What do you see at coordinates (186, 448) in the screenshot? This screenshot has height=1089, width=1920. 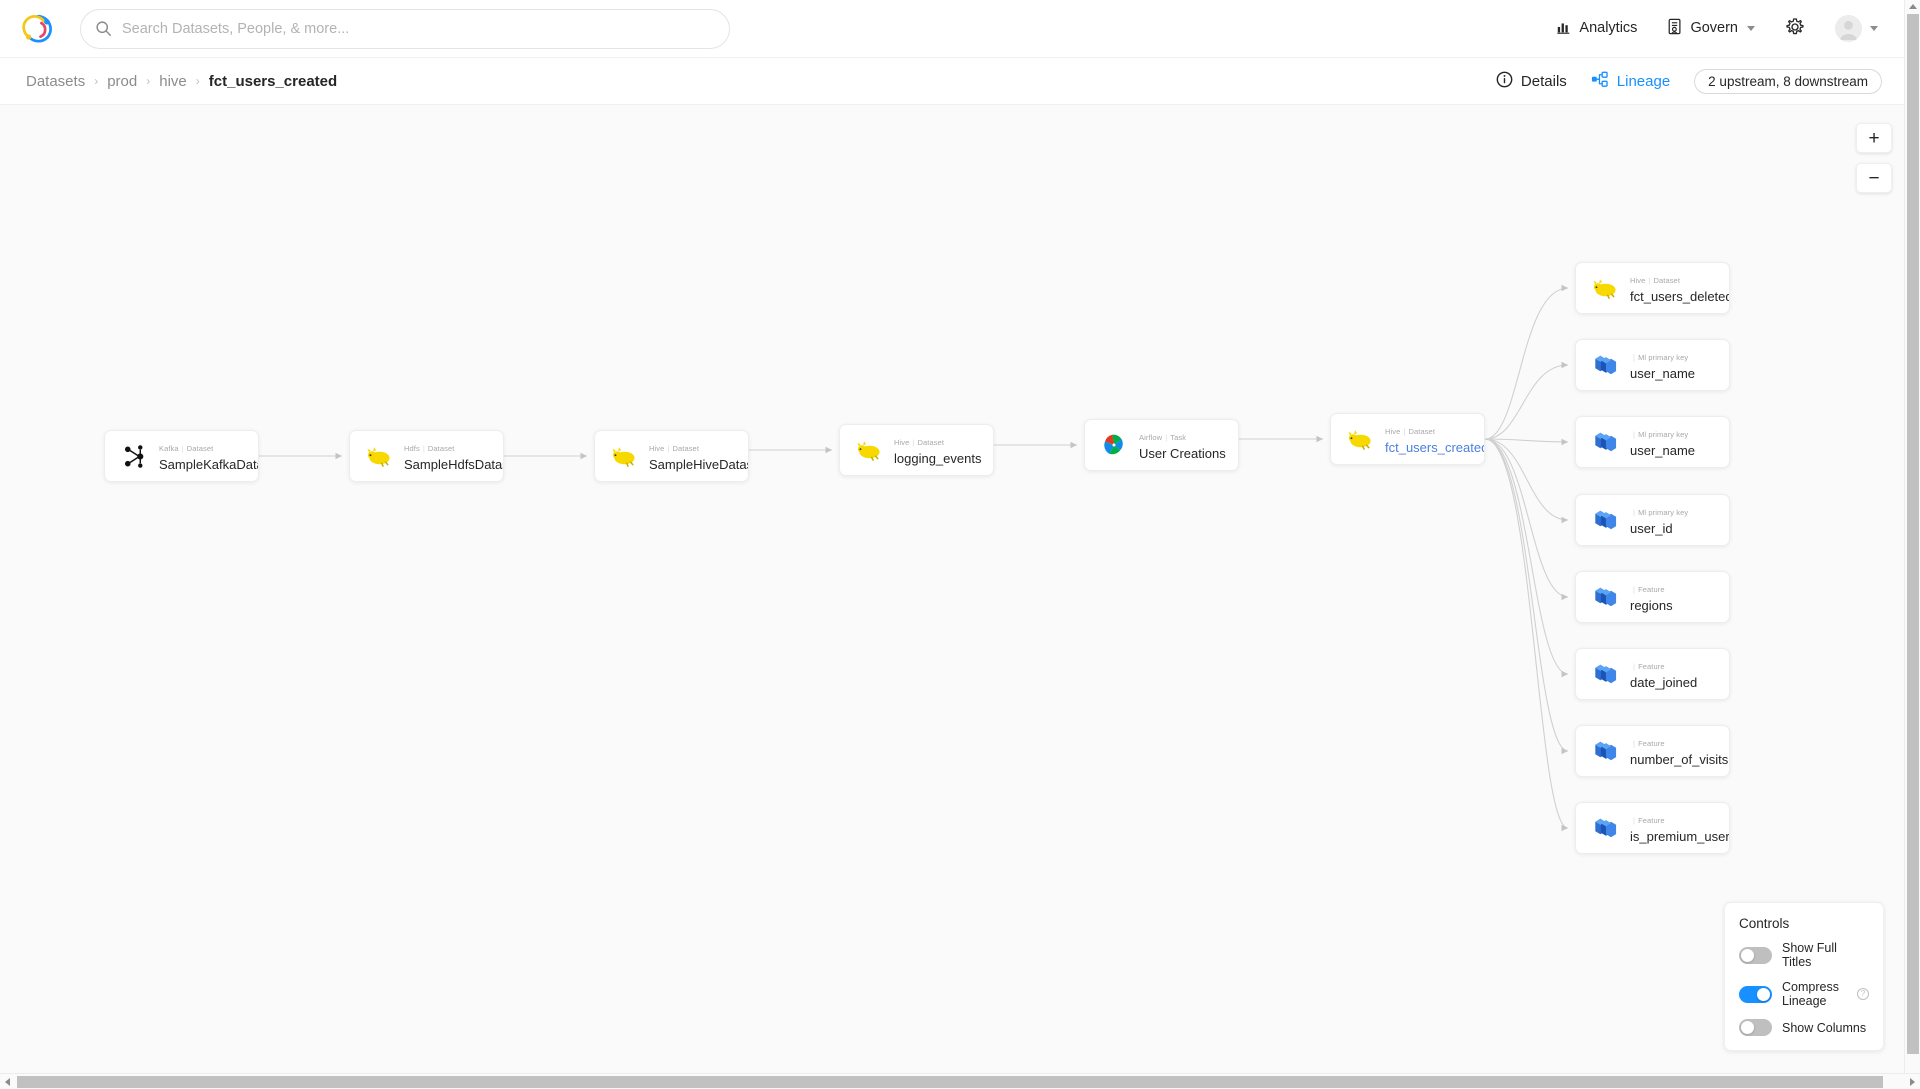 I see `node-subtitle: Kafka | Dataset` at bounding box center [186, 448].